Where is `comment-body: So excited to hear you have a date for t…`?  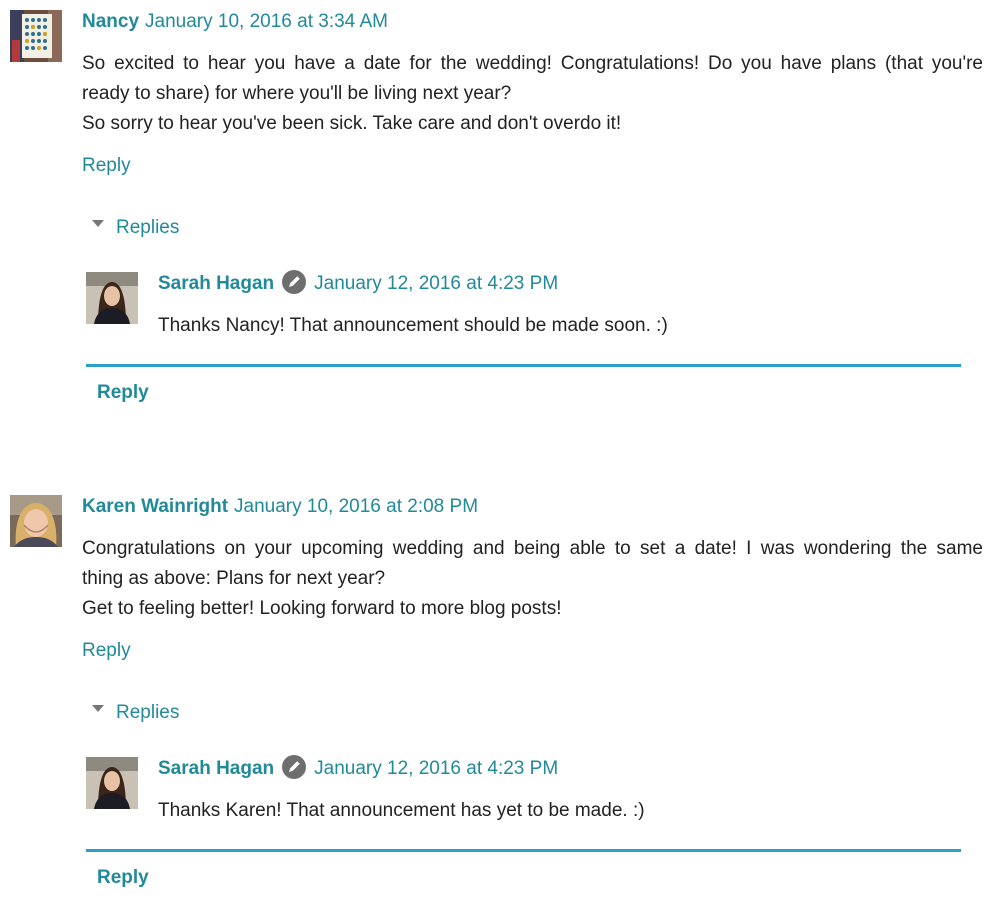
comment-body: So excited to hear you have a date for t… is located at coordinates (532, 94).